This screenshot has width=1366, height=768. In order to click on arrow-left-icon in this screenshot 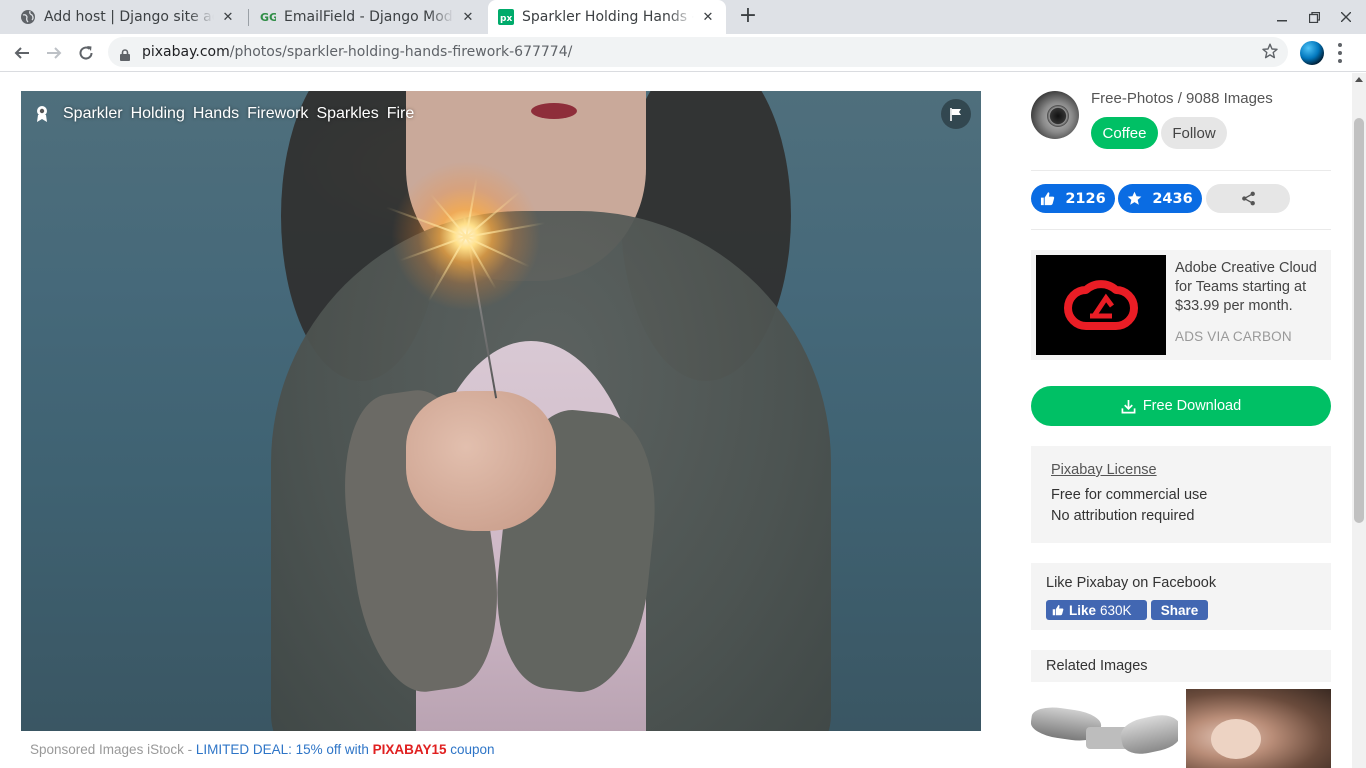, I will do `click(21, 53)`.